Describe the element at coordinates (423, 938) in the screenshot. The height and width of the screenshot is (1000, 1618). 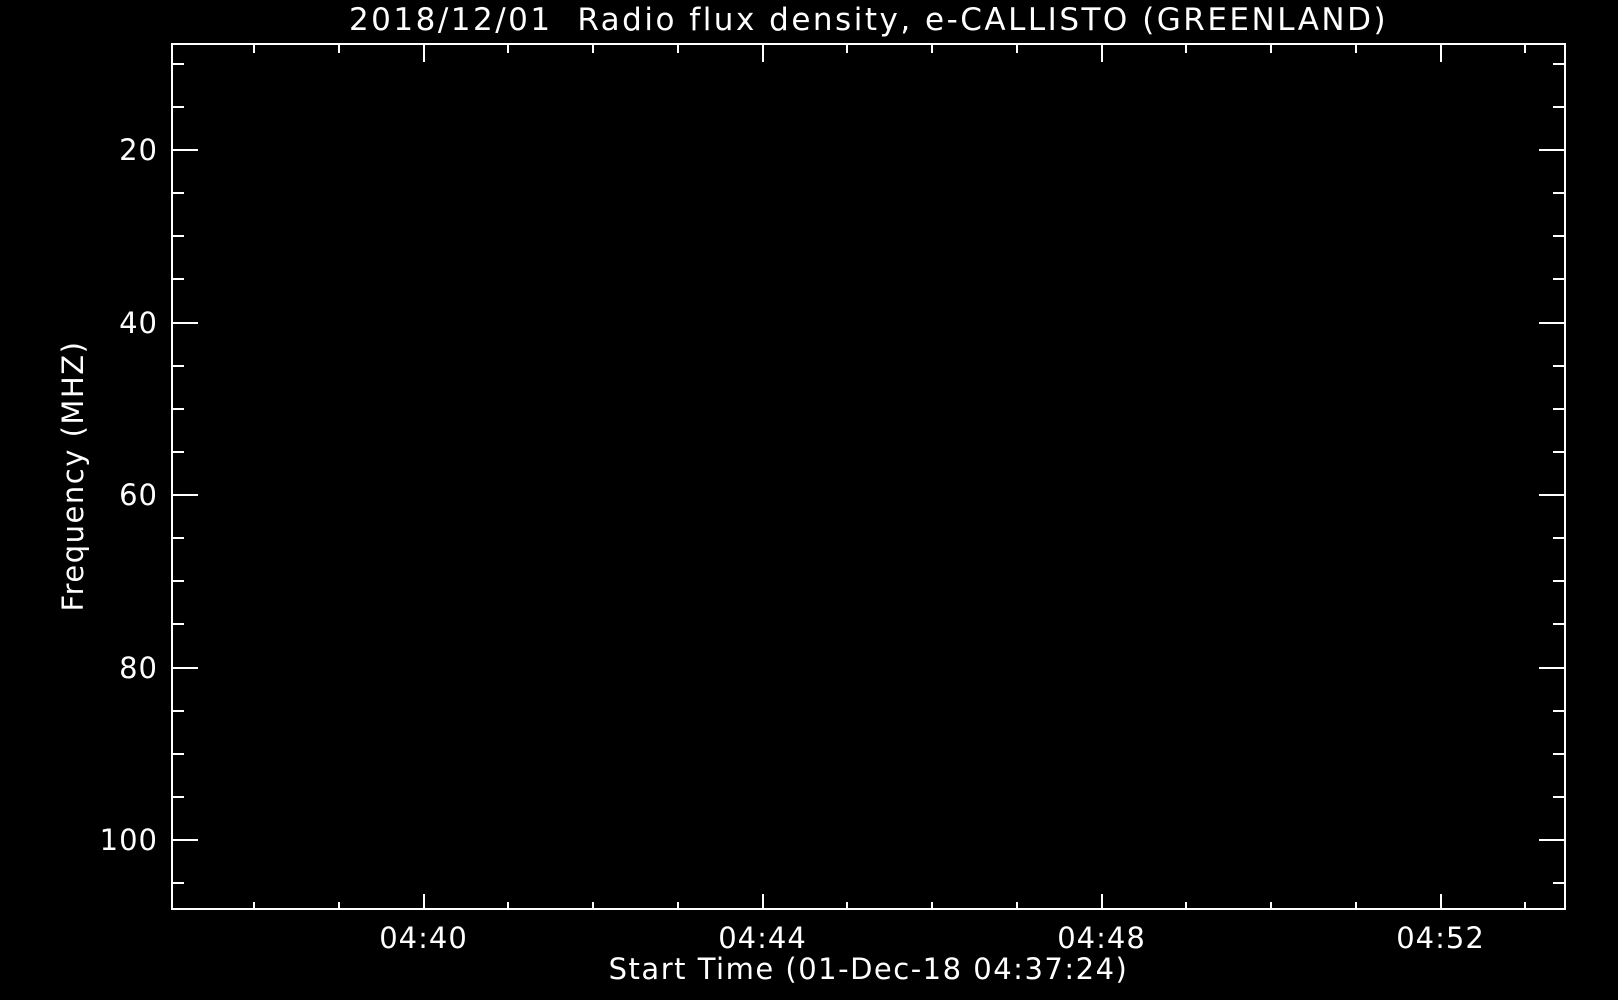
I see `x-tick-label: 04:40` at that location.